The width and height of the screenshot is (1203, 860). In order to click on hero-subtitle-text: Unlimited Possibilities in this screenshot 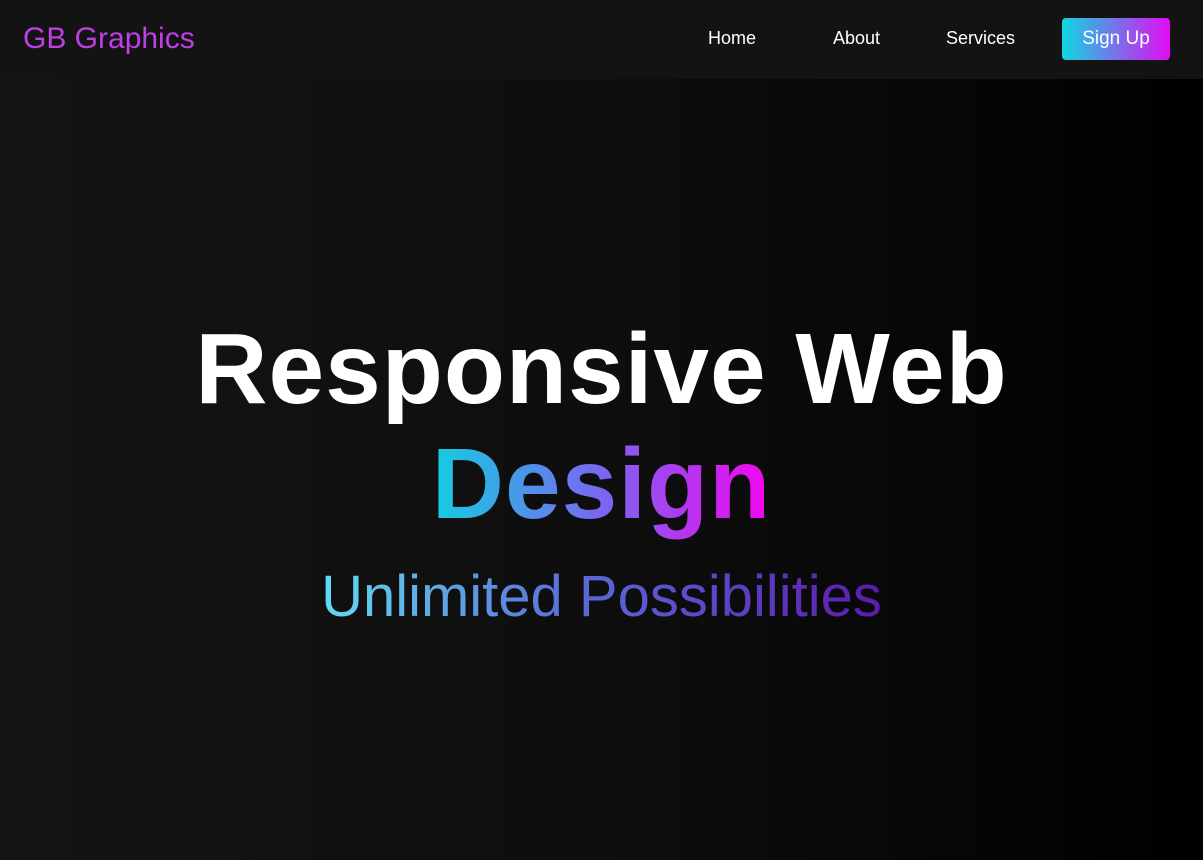, I will do `click(601, 596)`.